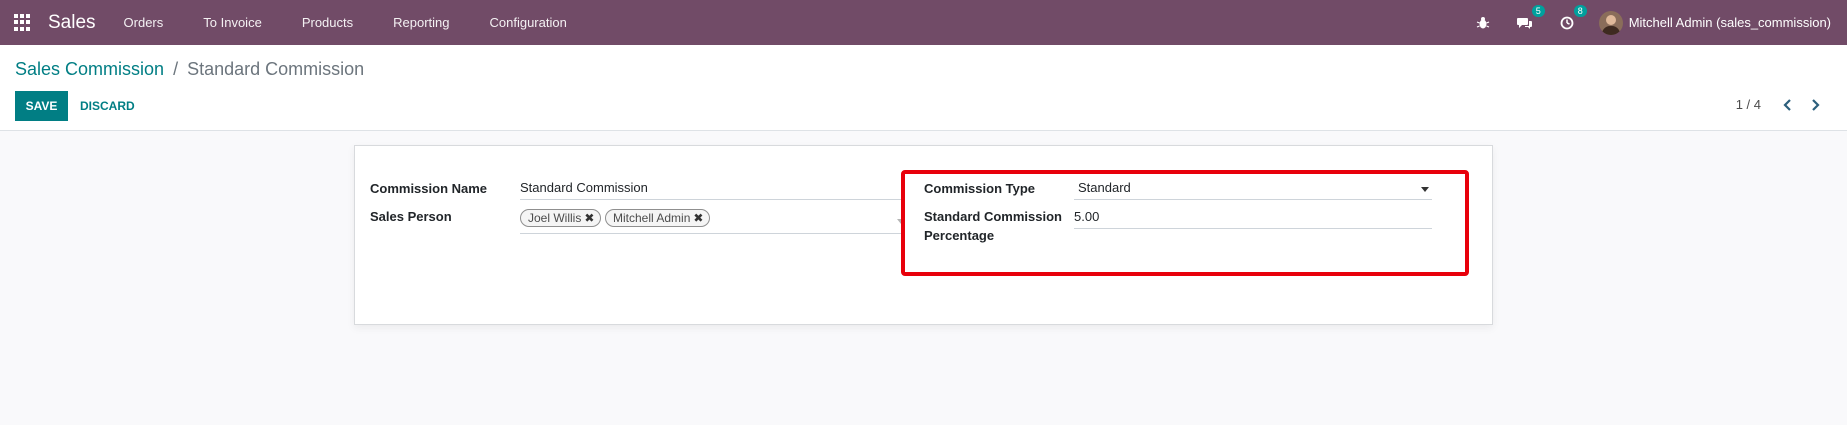 Image resolution: width=1847 pixels, height=425 pixels. I want to click on tag-label: Joel Willis, so click(555, 218).